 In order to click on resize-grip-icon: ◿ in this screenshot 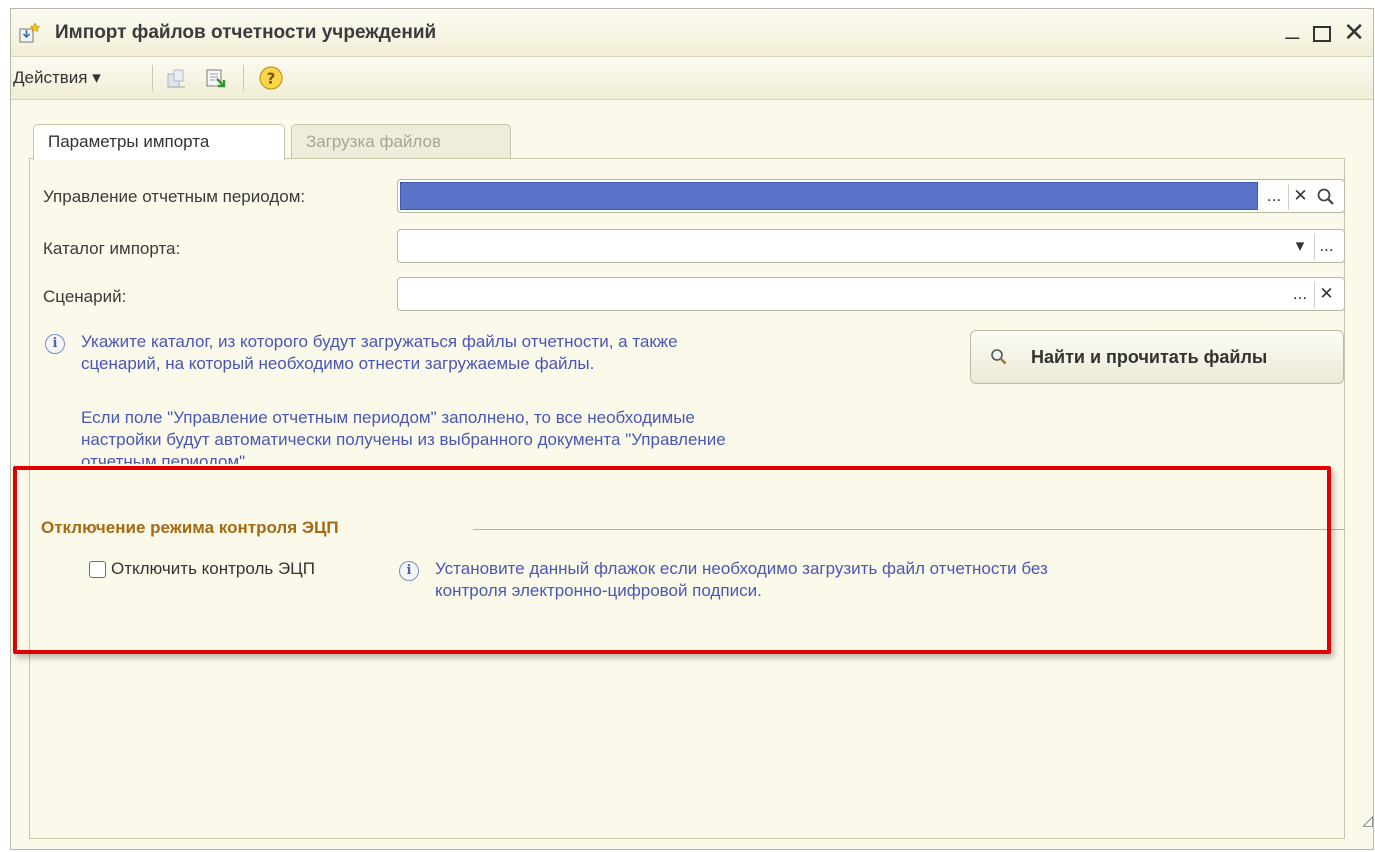, I will do `click(1367, 820)`.